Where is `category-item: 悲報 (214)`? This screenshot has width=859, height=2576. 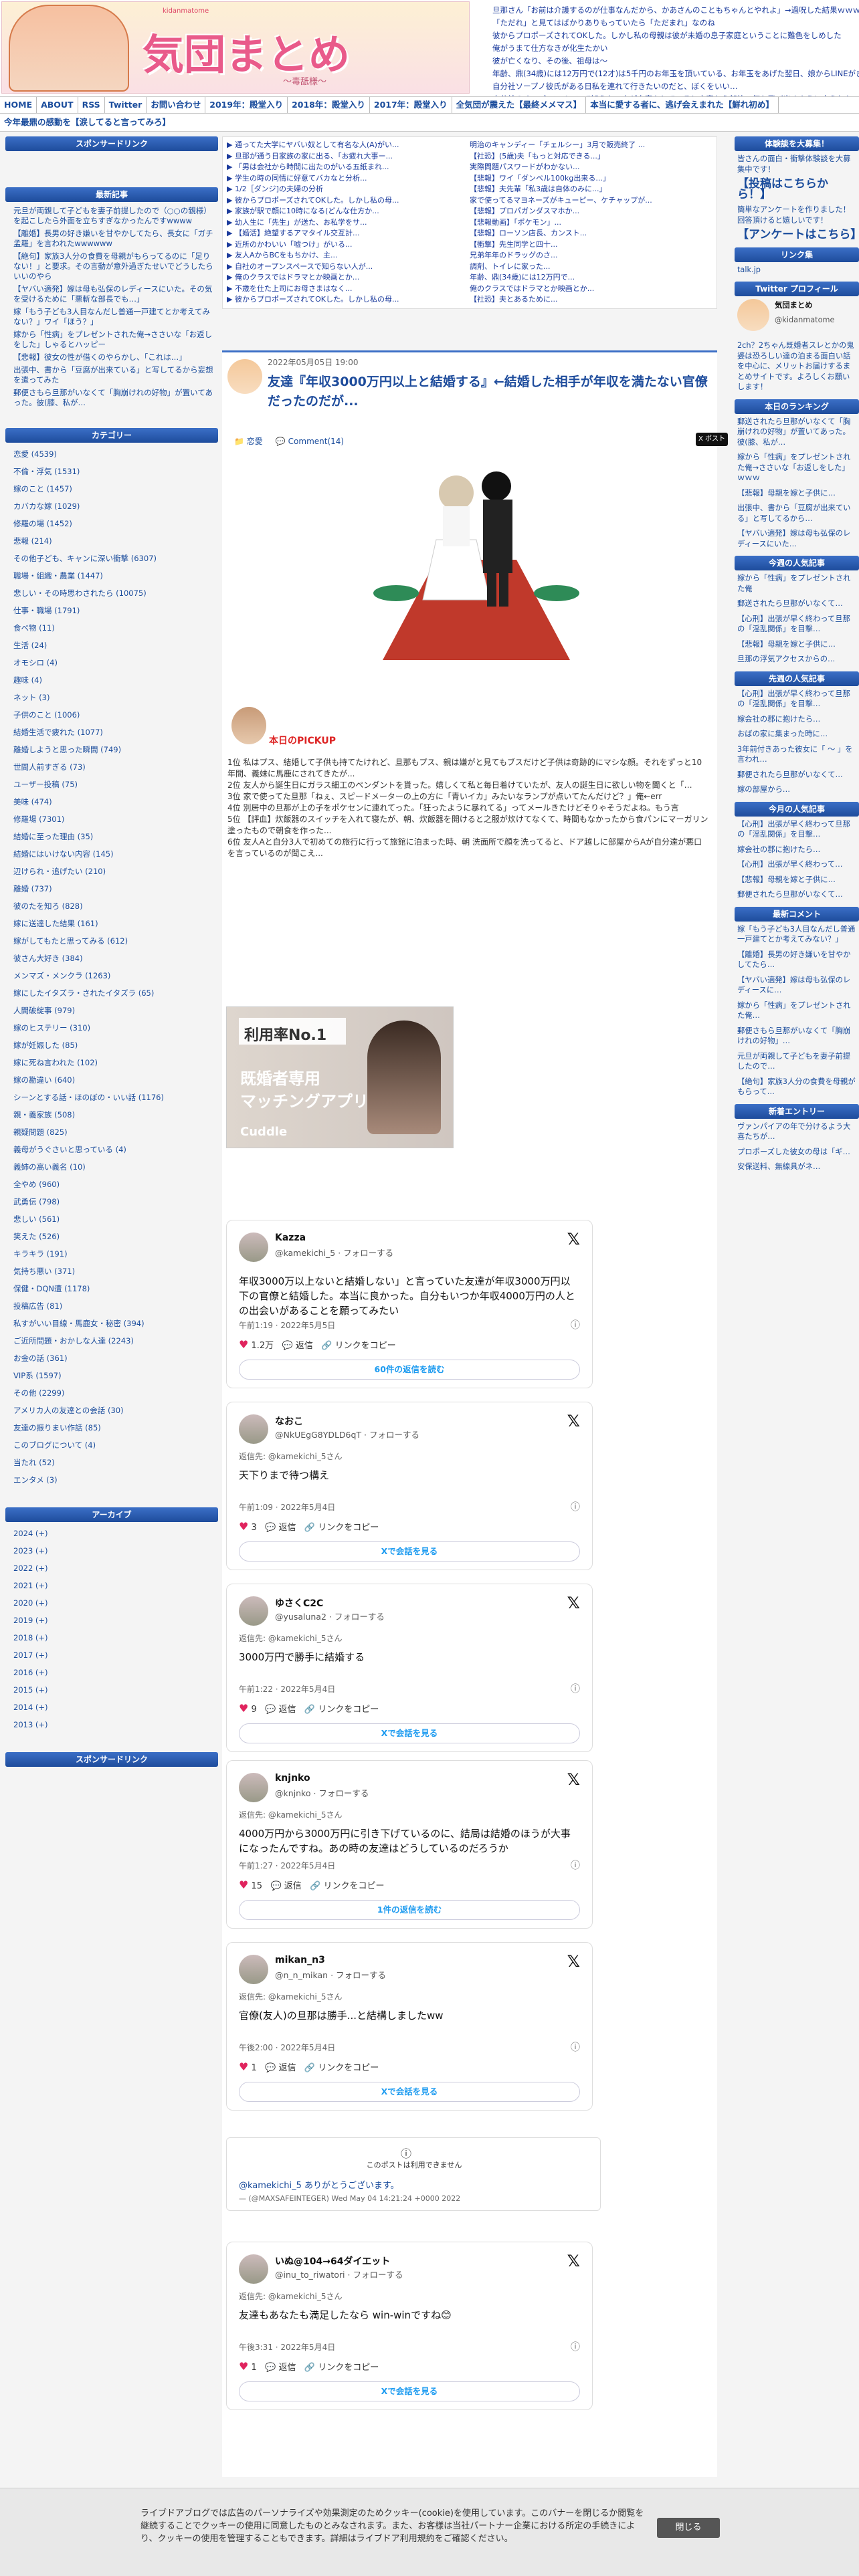 category-item: 悲報 (214) is located at coordinates (113, 541).